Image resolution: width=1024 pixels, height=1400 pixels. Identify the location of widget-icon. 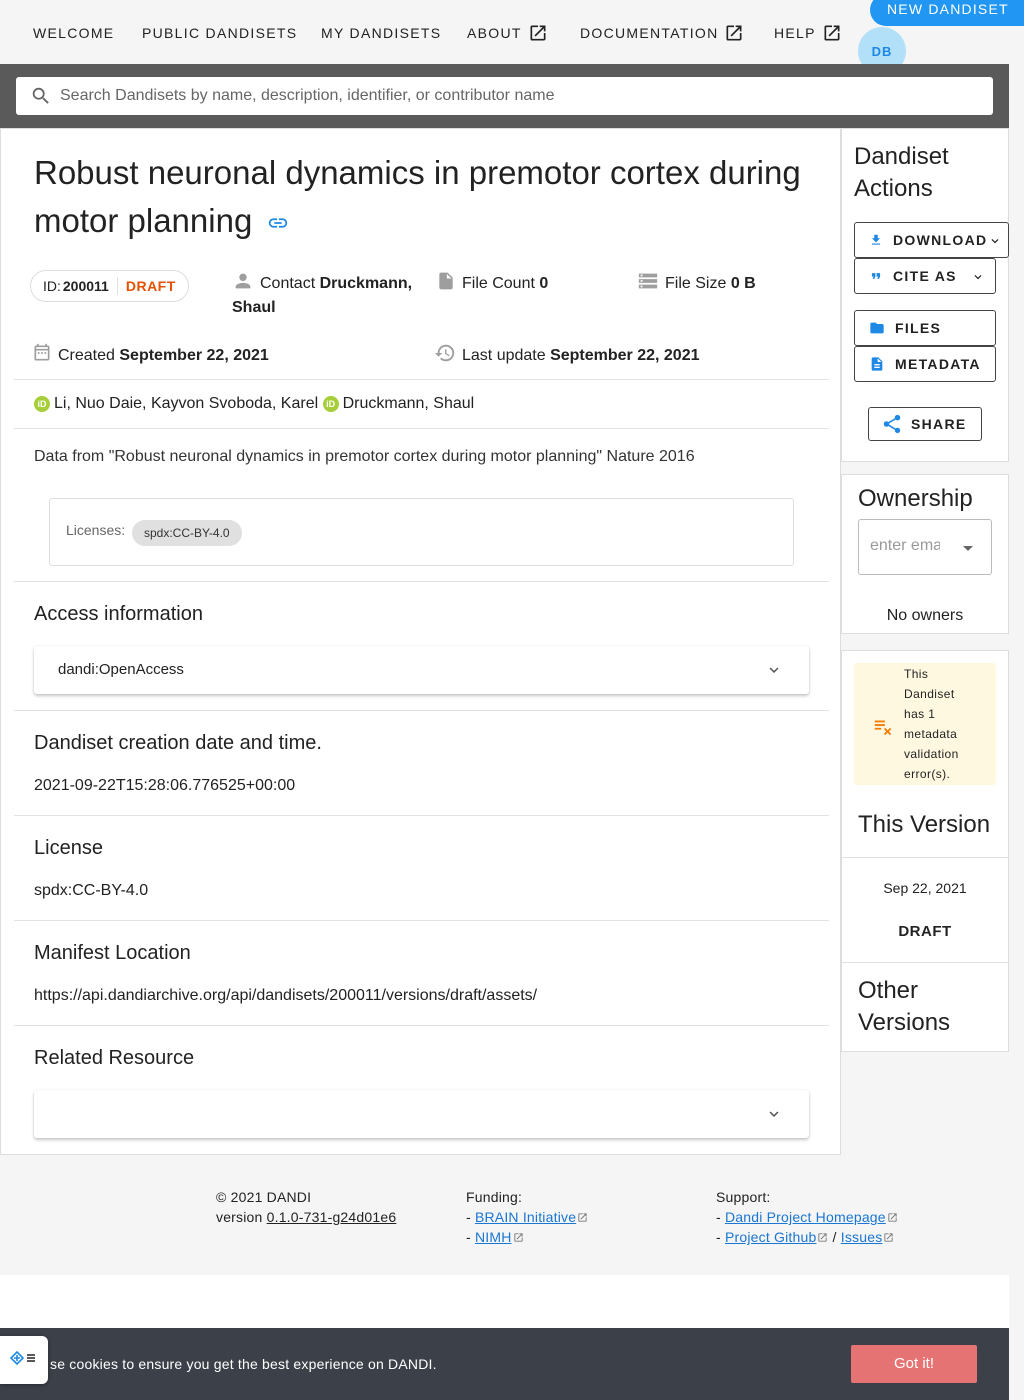
(22, 1358).